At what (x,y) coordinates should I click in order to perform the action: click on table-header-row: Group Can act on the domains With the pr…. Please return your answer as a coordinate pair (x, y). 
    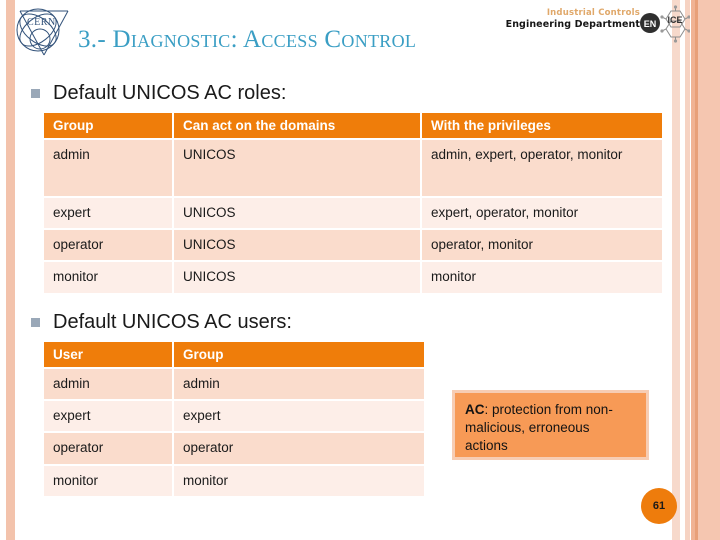
    Looking at the image, I should click on (353, 125).